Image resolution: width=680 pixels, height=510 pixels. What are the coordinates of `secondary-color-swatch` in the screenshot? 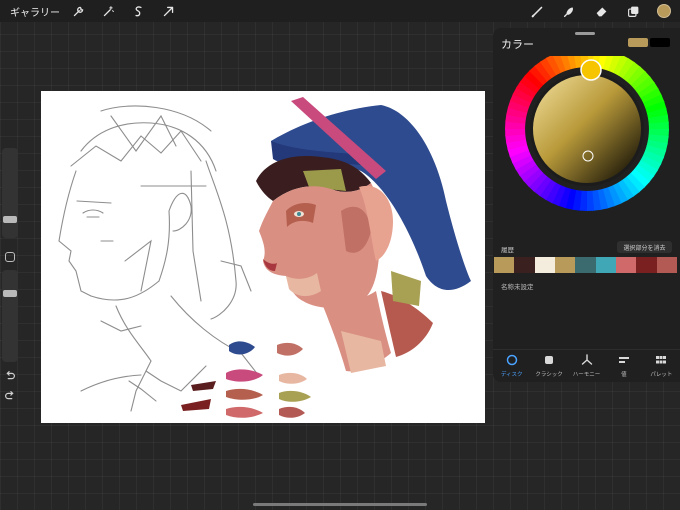 It's located at (660, 42).